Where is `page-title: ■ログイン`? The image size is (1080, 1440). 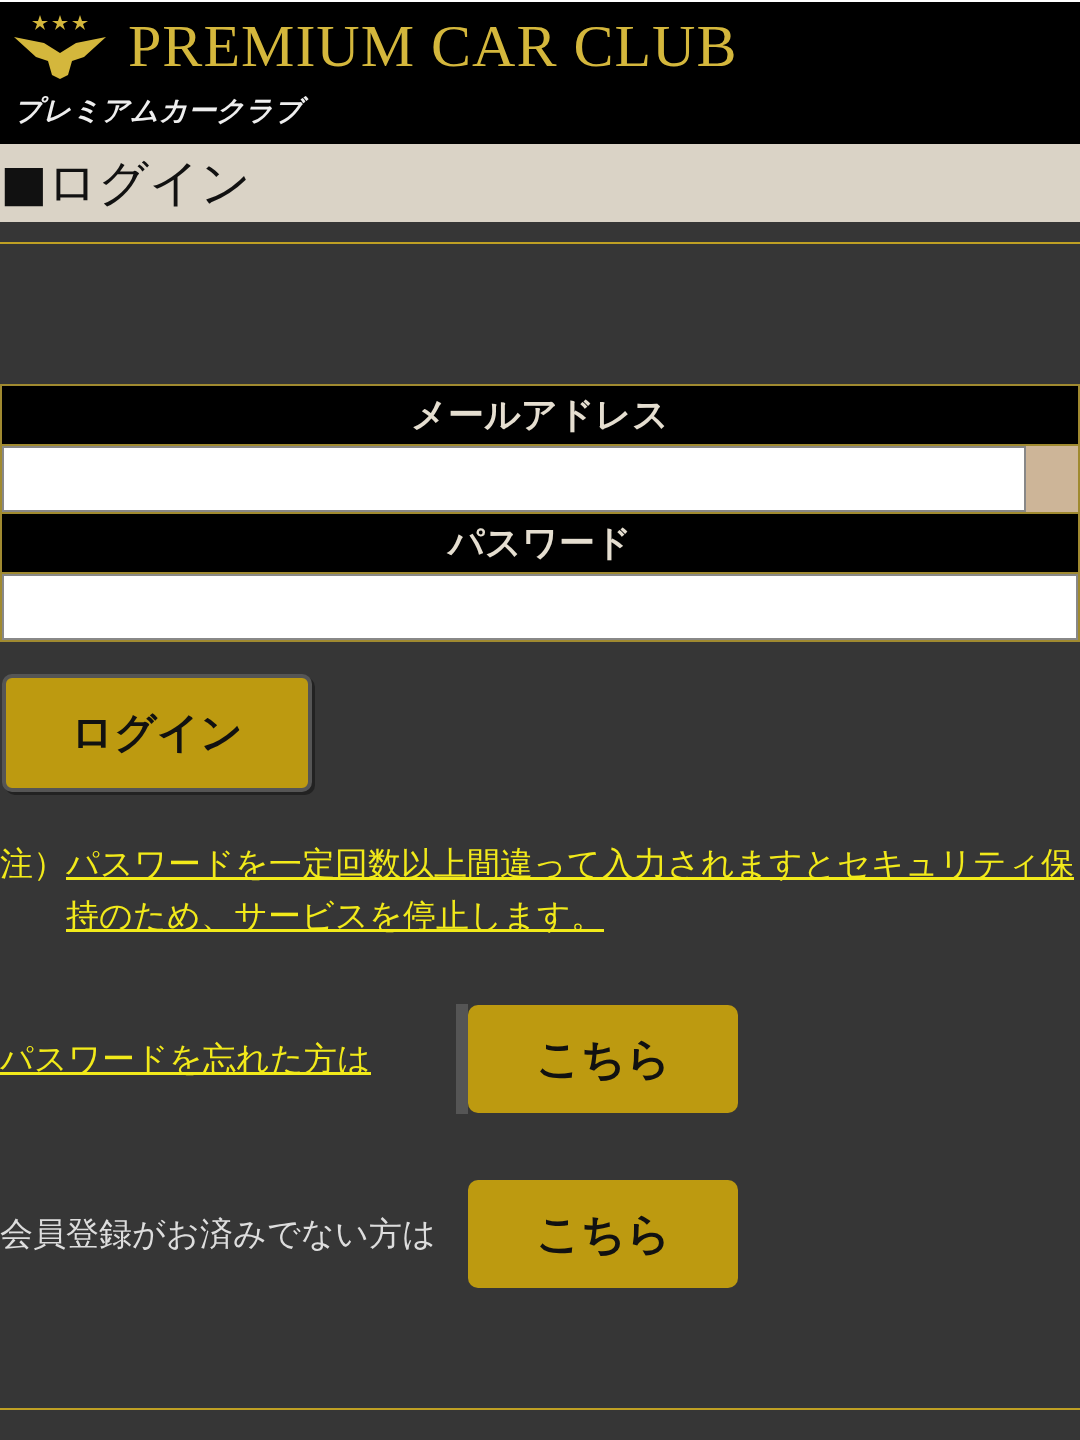 page-title: ■ログイン is located at coordinates (126, 183).